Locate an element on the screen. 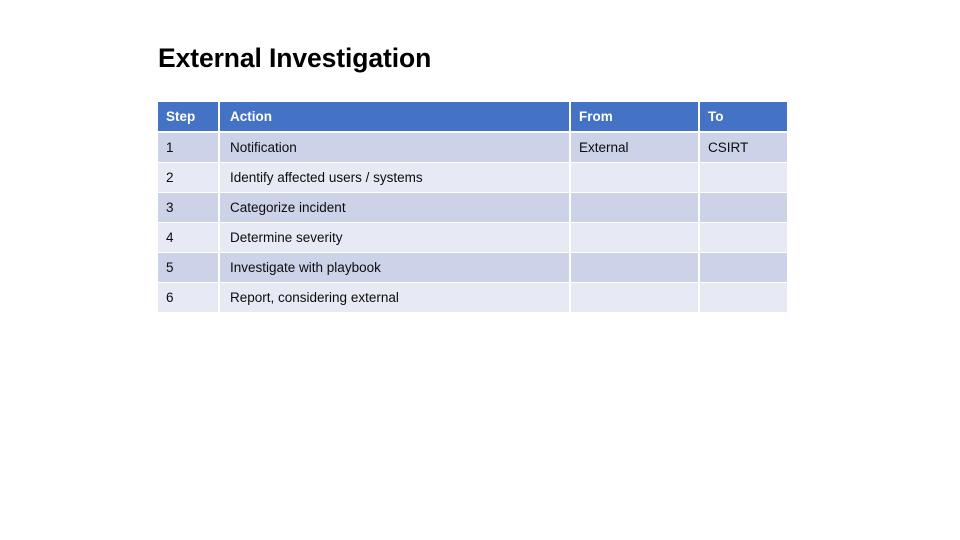 The height and width of the screenshot is (540, 960). cell-action: Report, considering external is located at coordinates (395, 297).